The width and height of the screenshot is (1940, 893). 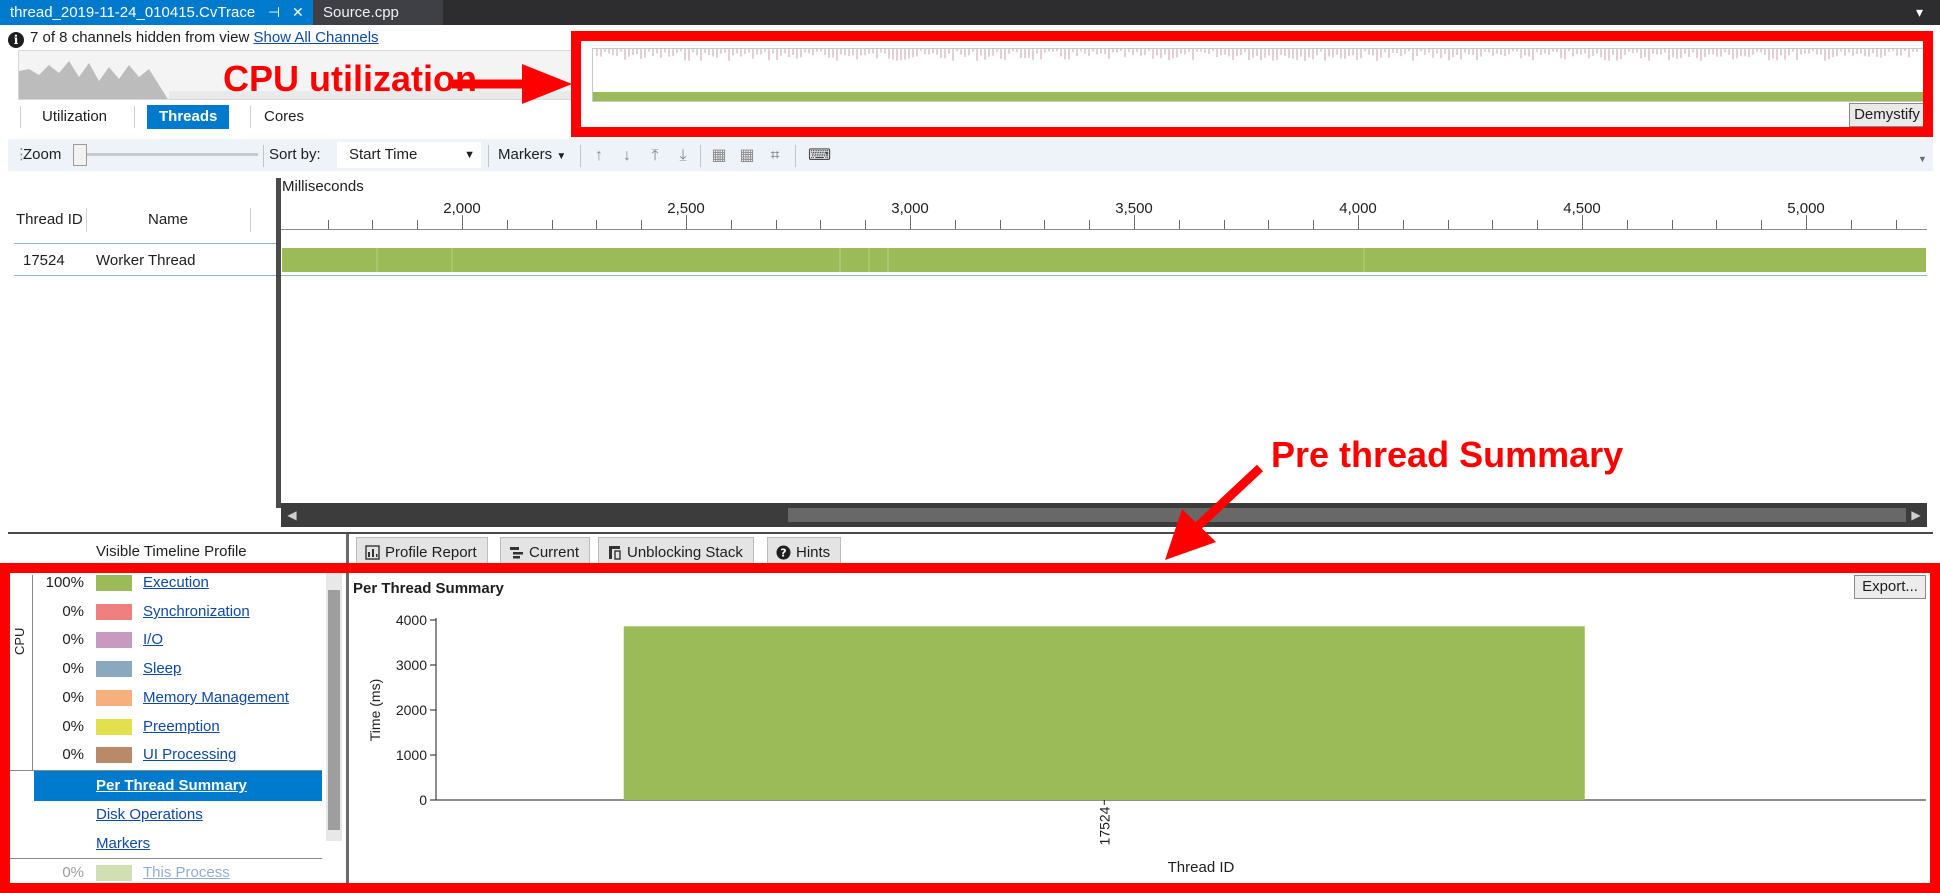 I want to click on move-up-icon: ↑, so click(x=599, y=156).